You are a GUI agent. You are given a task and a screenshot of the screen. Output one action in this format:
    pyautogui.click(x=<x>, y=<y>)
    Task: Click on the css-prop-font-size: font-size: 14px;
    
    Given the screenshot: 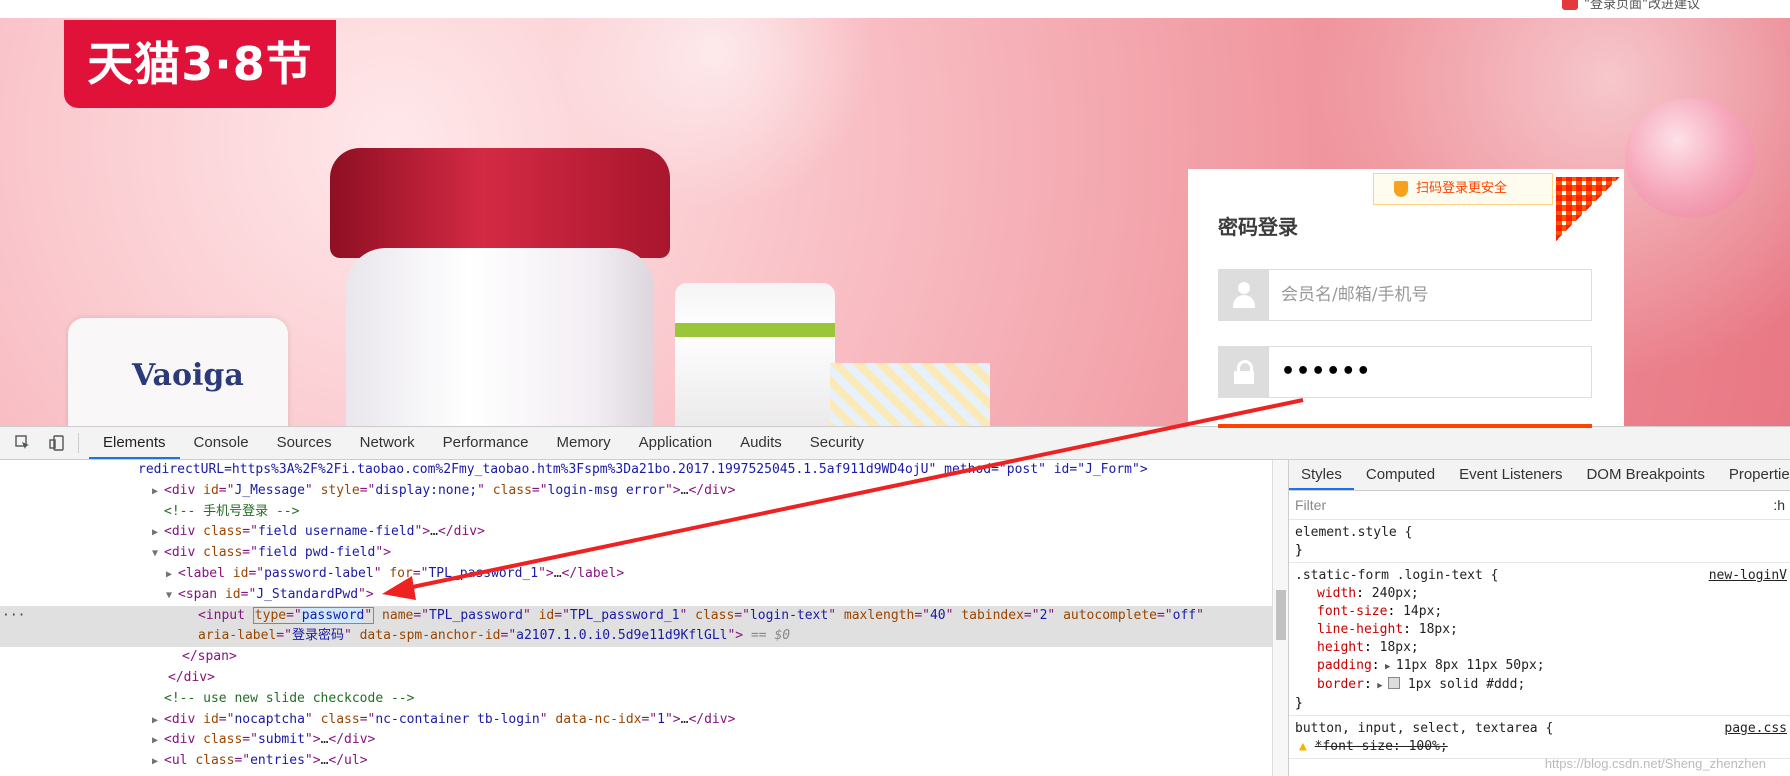 What is the action you would take?
    pyautogui.click(x=1540, y=612)
    